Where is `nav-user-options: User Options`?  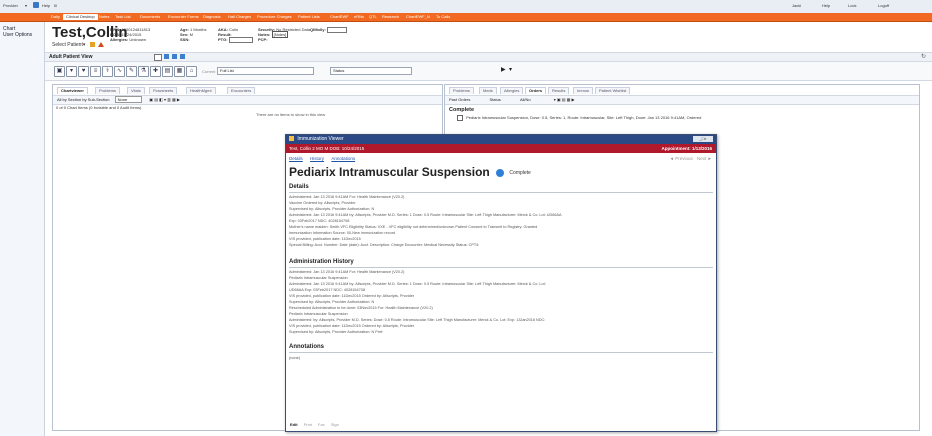
nav-user-options: User Options is located at coordinates (22, 35).